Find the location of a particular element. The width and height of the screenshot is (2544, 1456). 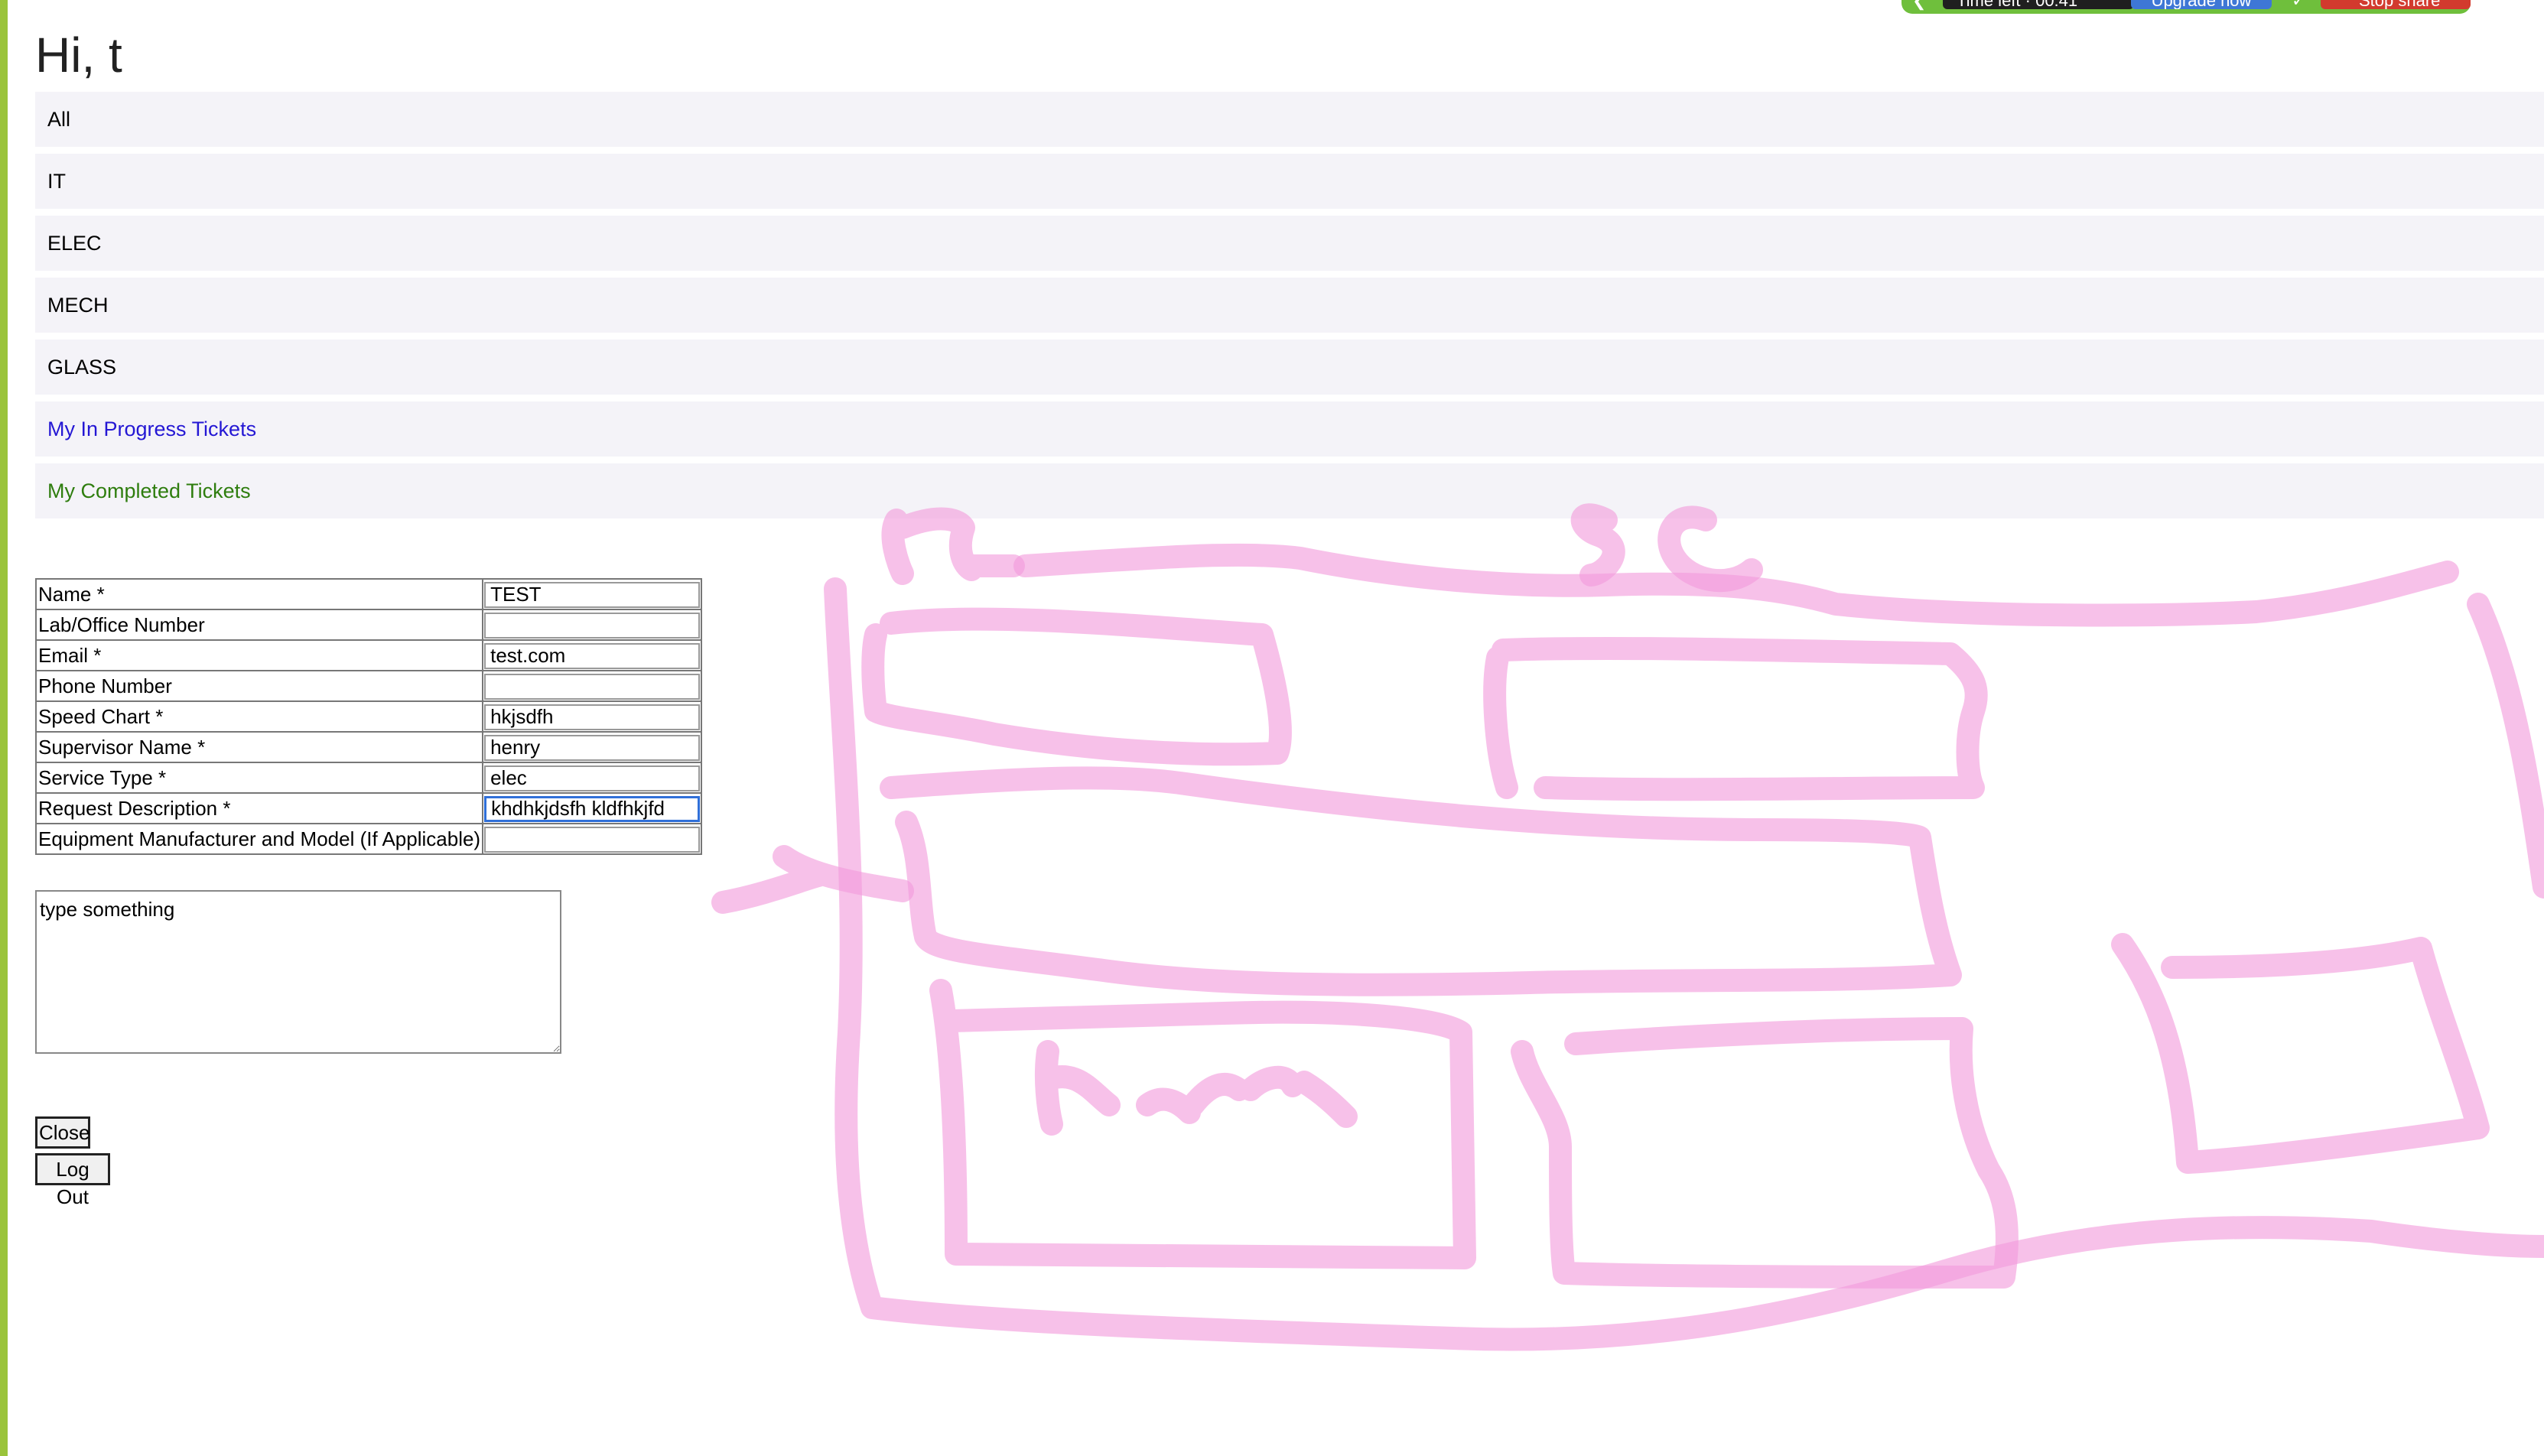

left-accent-border is located at coordinates (4, 728).